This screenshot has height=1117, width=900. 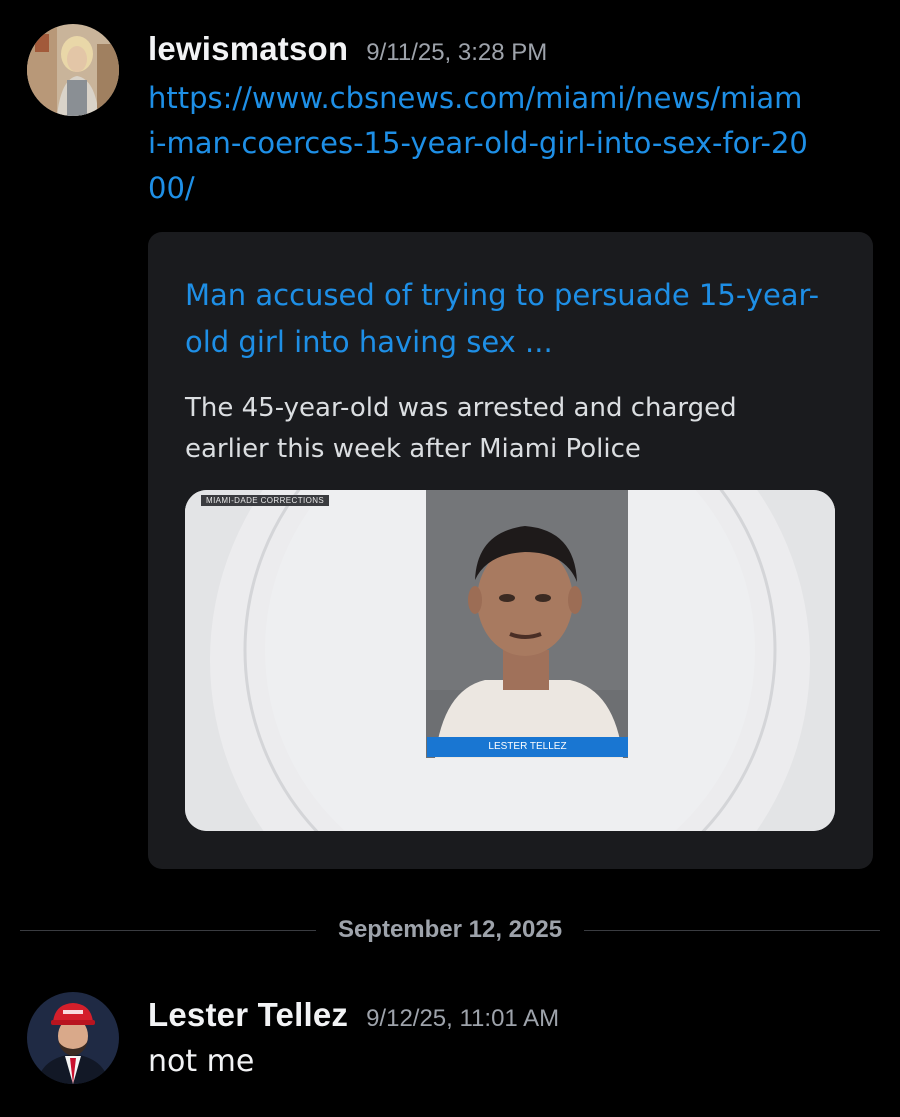 What do you see at coordinates (248, 49) in the screenshot?
I see `username: lewismatson` at bounding box center [248, 49].